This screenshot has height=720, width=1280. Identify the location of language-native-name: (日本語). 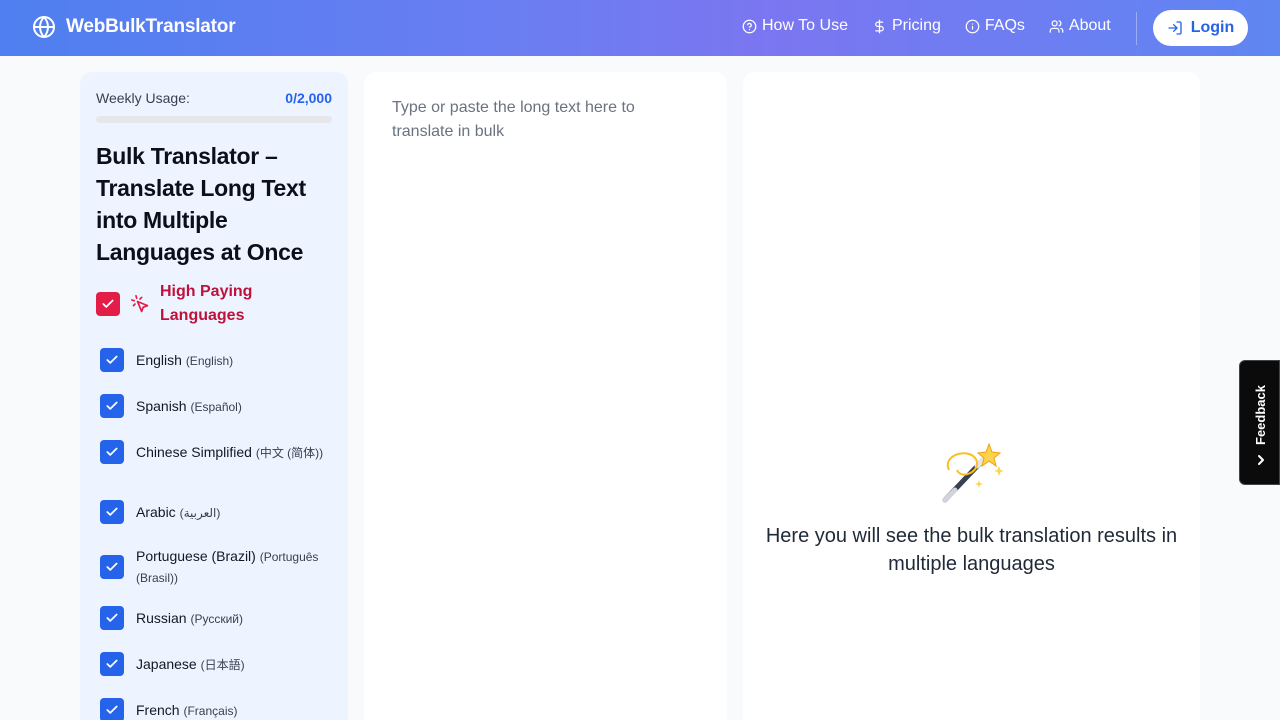
(222, 664).